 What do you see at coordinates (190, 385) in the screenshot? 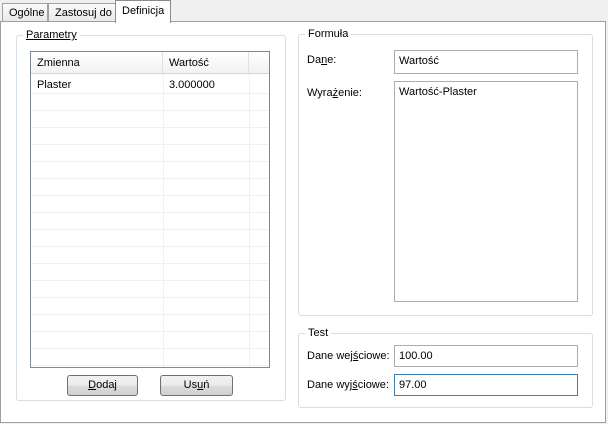
I see `remove-label-part: Us` at bounding box center [190, 385].